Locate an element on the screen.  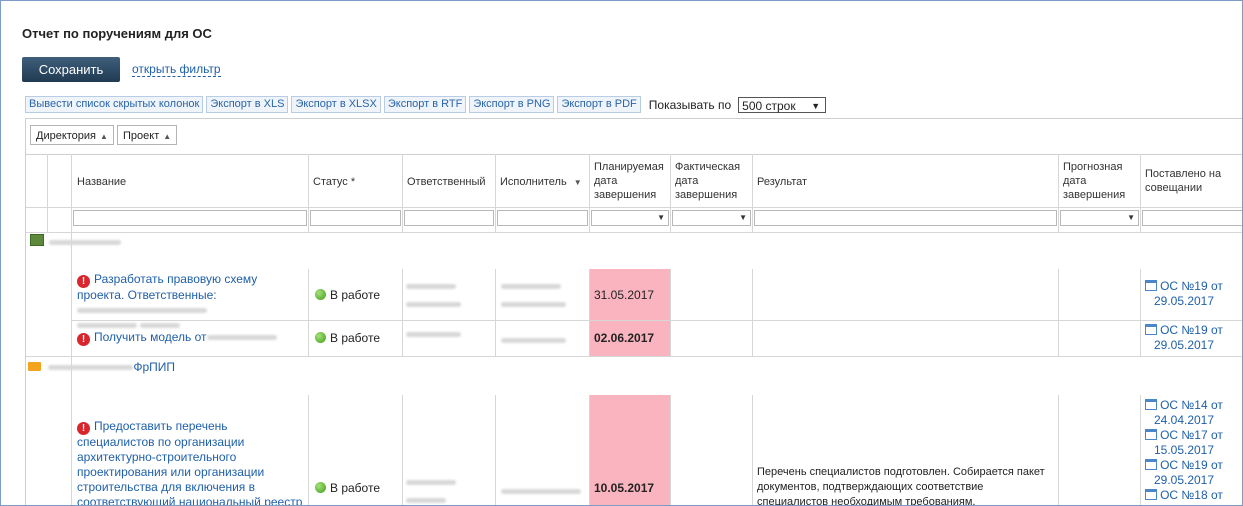
export-rtf-button: Экспорт в RTF is located at coordinates (425, 104).